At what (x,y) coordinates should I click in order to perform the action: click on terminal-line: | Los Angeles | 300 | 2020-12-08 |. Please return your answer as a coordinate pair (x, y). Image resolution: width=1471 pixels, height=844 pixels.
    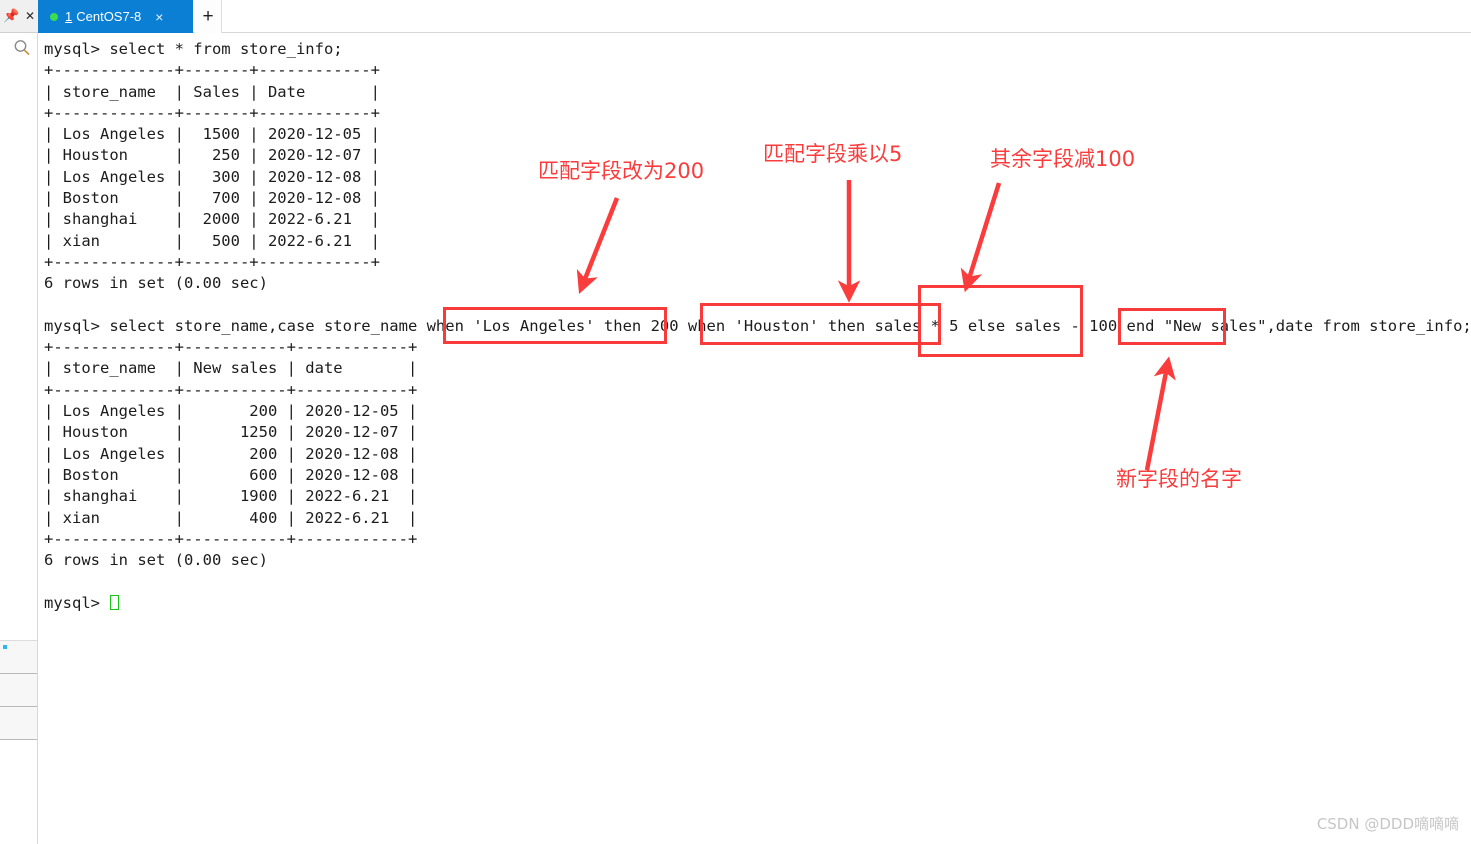
    Looking at the image, I should click on (212, 176).